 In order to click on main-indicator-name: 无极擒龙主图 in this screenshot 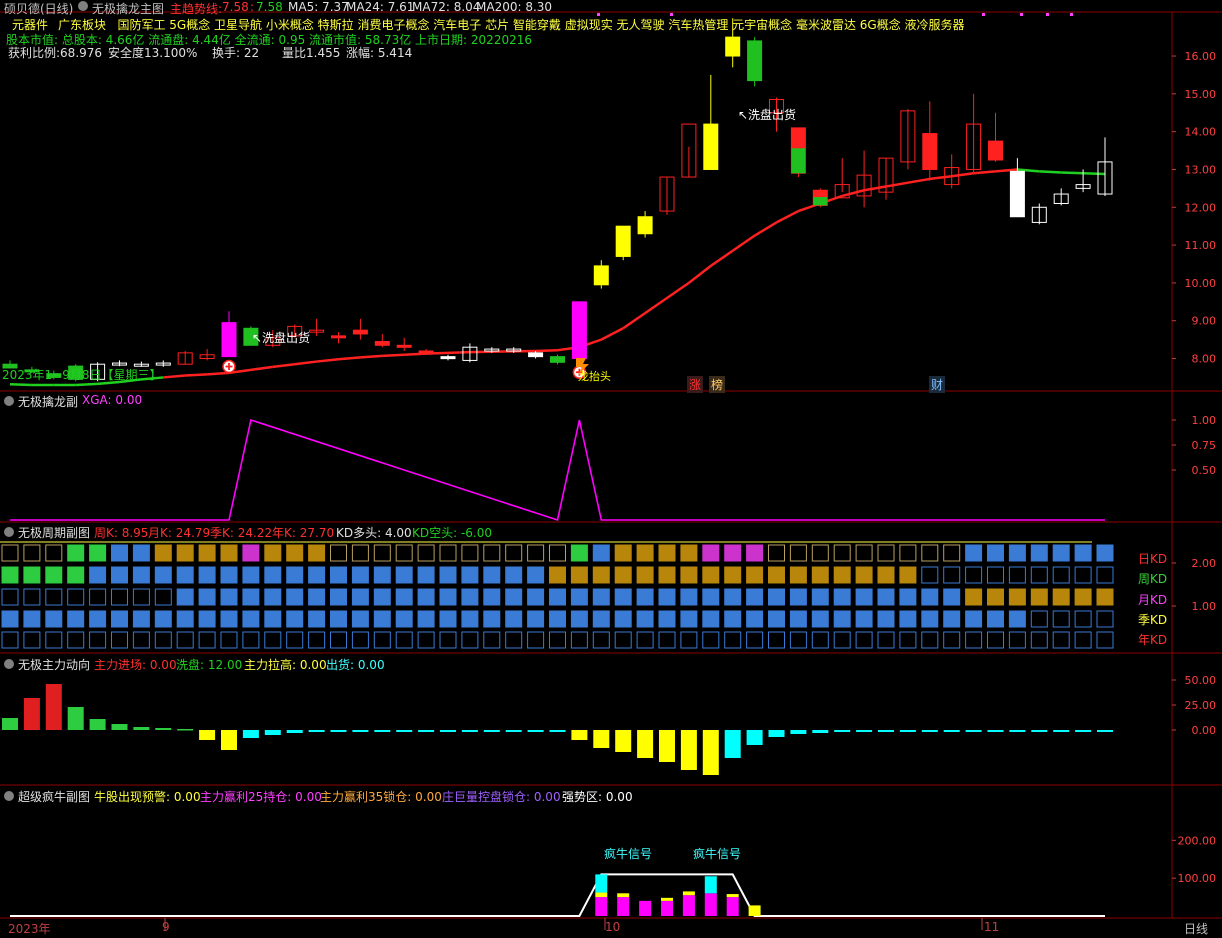, I will do `click(128, 8)`.